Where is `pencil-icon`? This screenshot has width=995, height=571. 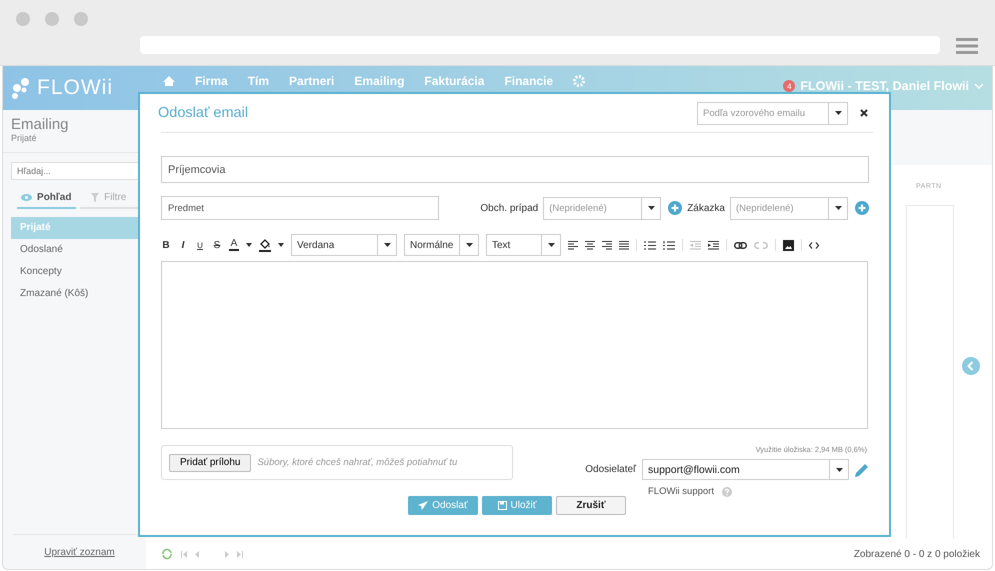 pencil-icon is located at coordinates (862, 469).